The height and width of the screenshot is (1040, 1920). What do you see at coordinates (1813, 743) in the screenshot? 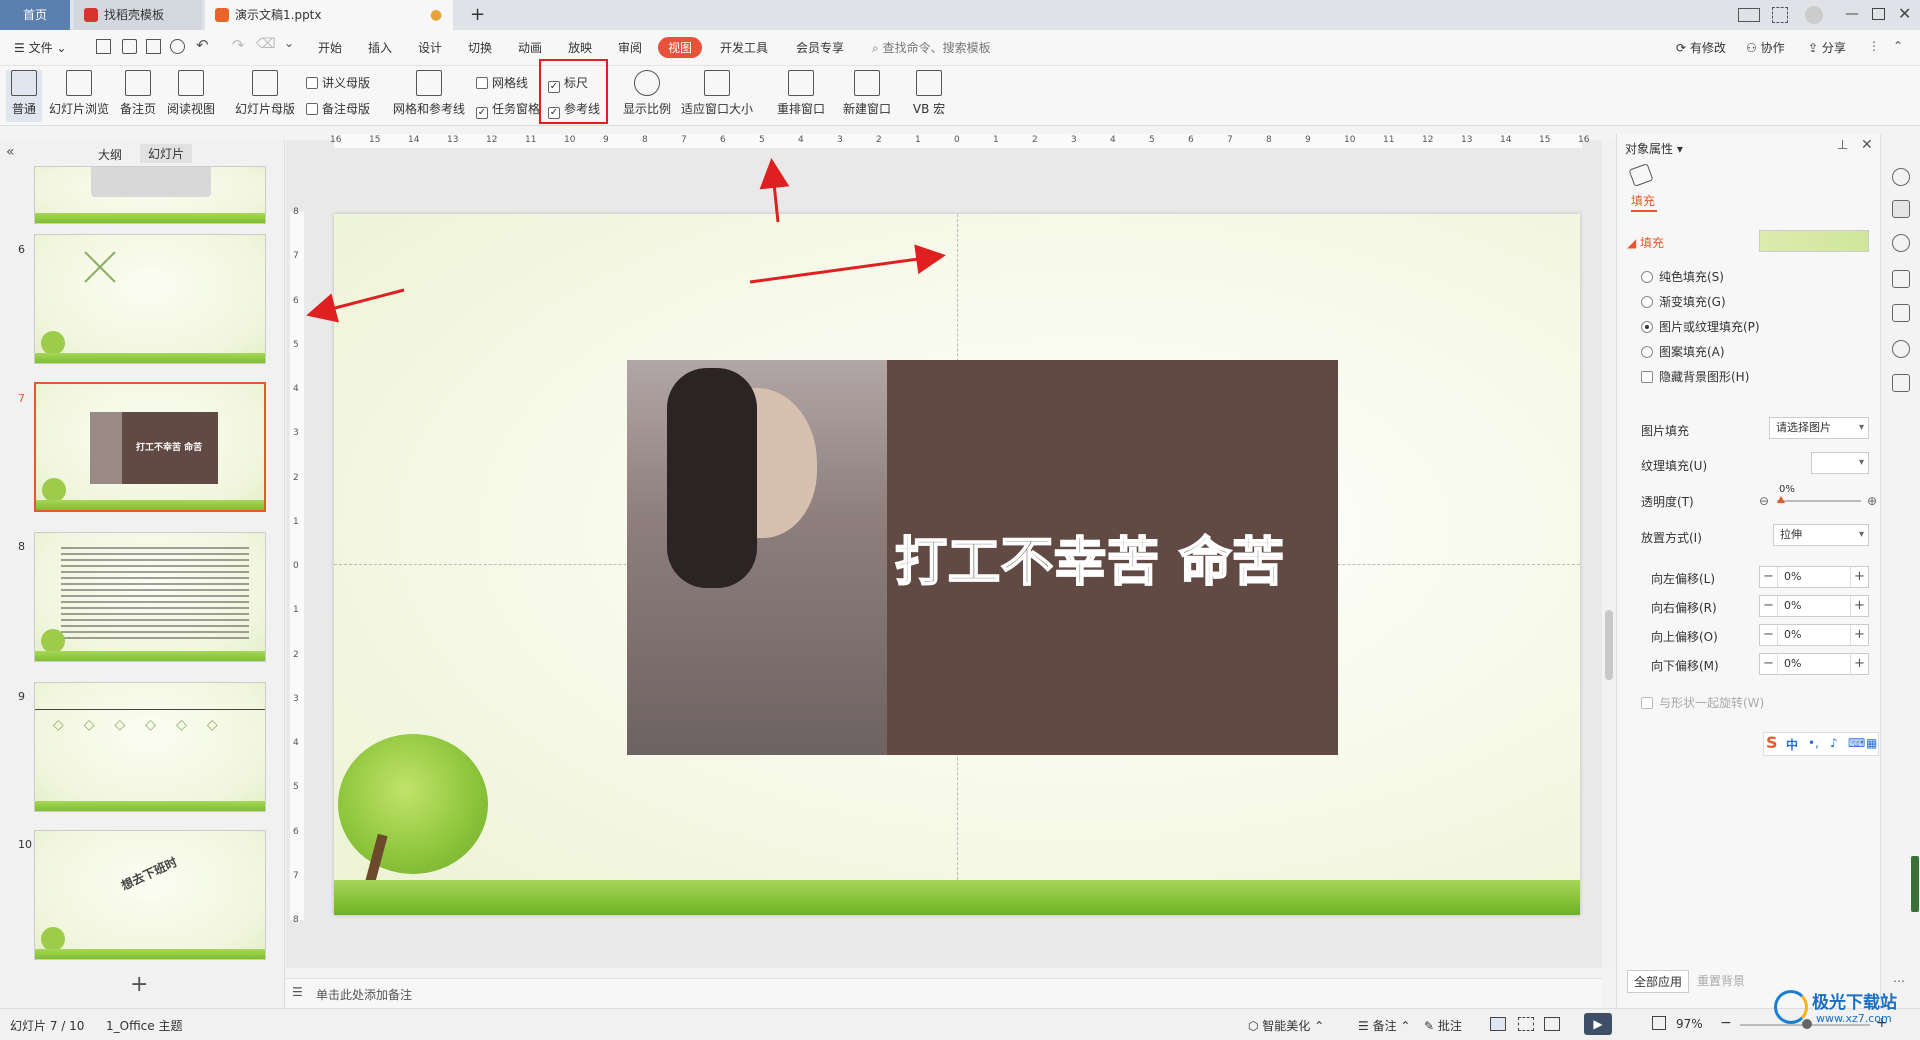
I see `ime-punct: •,` at bounding box center [1813, 743].